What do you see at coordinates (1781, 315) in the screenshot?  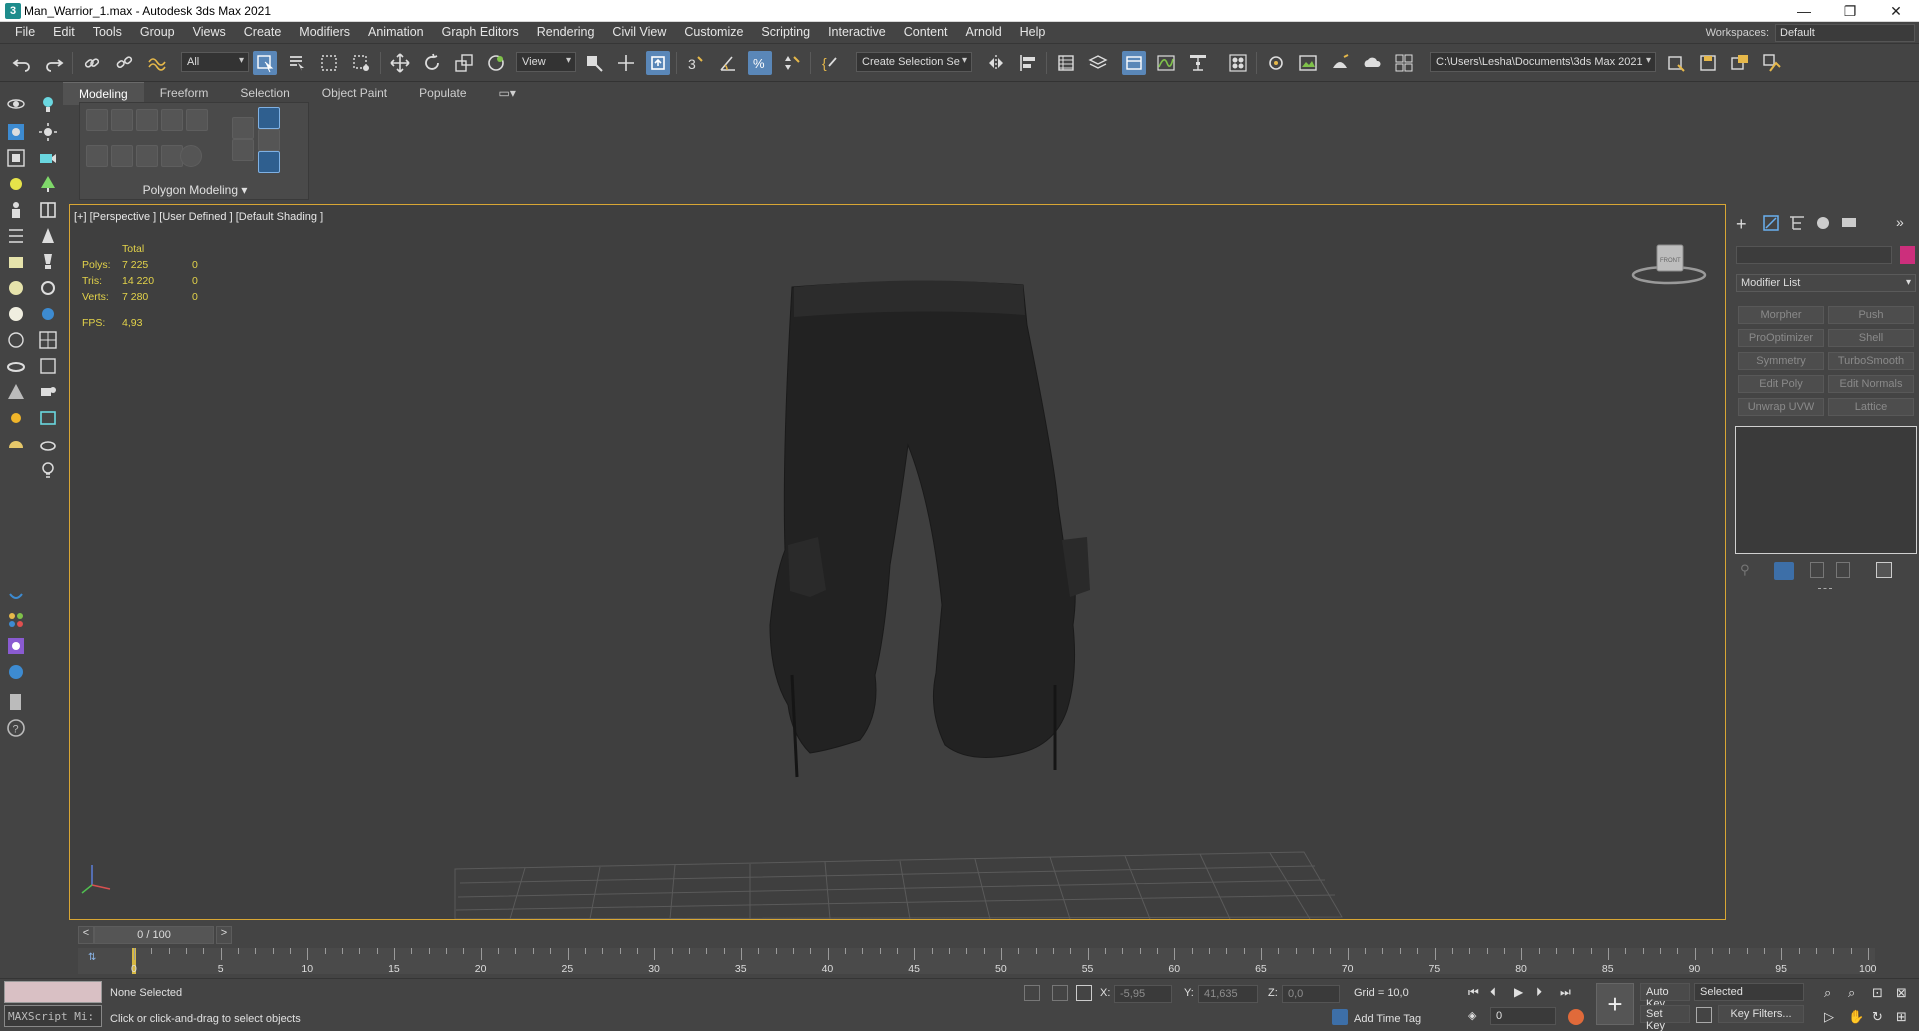 I see `morpher-button: Morpher` at bounding box center [1781, 315].